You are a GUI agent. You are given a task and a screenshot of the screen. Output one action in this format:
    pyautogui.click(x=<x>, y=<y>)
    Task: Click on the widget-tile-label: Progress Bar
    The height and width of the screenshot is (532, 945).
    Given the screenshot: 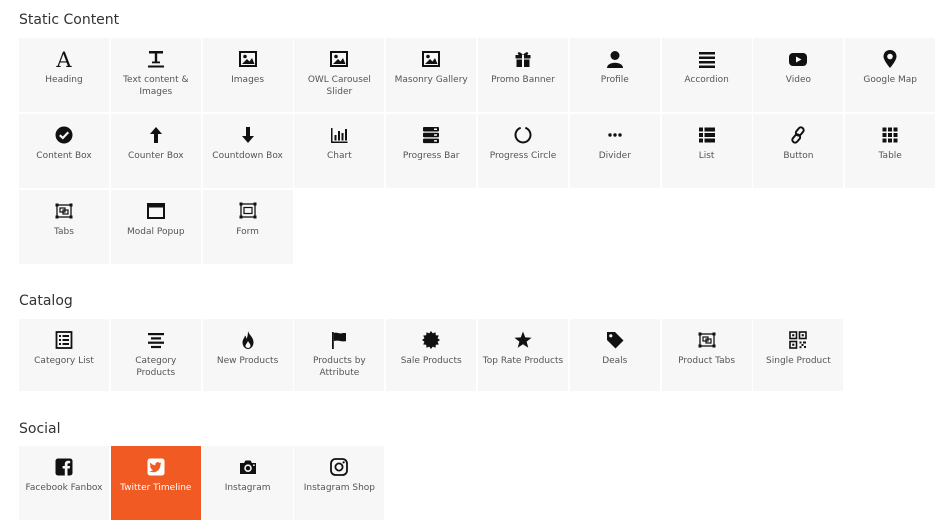 What is the action you would take?
    pyautogui.click(x=431, y=156)
    